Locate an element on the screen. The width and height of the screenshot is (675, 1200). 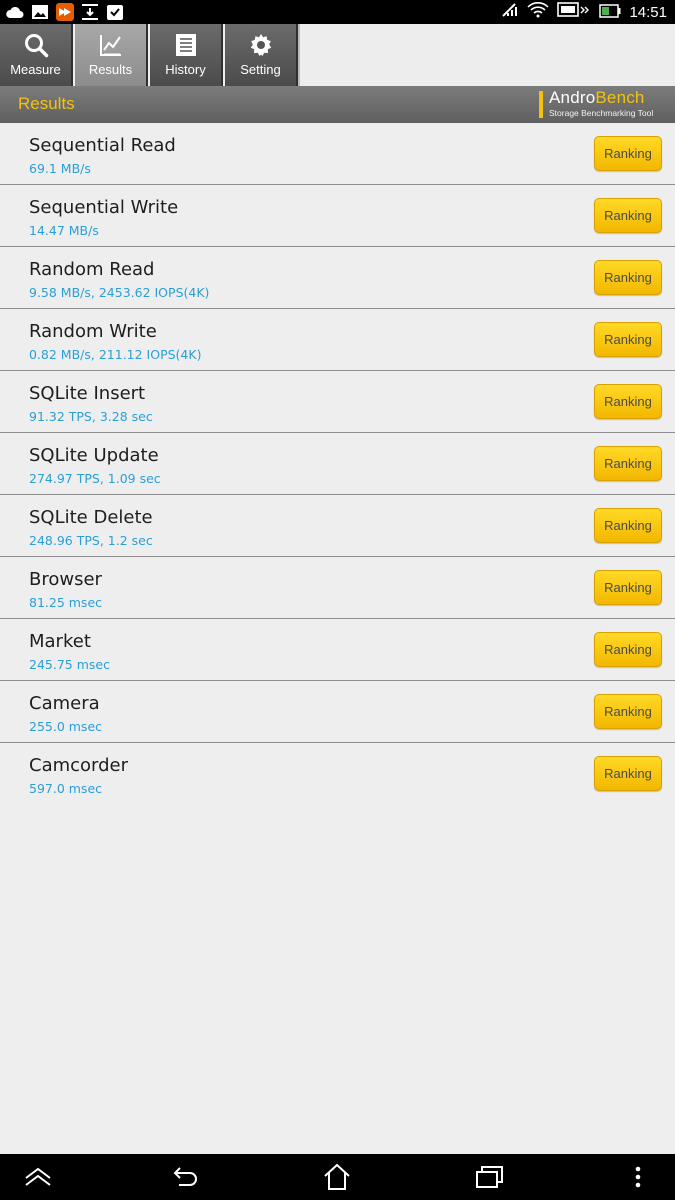
result-value: 274.97 TPS, 1.09 sec is located at coordinates (95, 478).